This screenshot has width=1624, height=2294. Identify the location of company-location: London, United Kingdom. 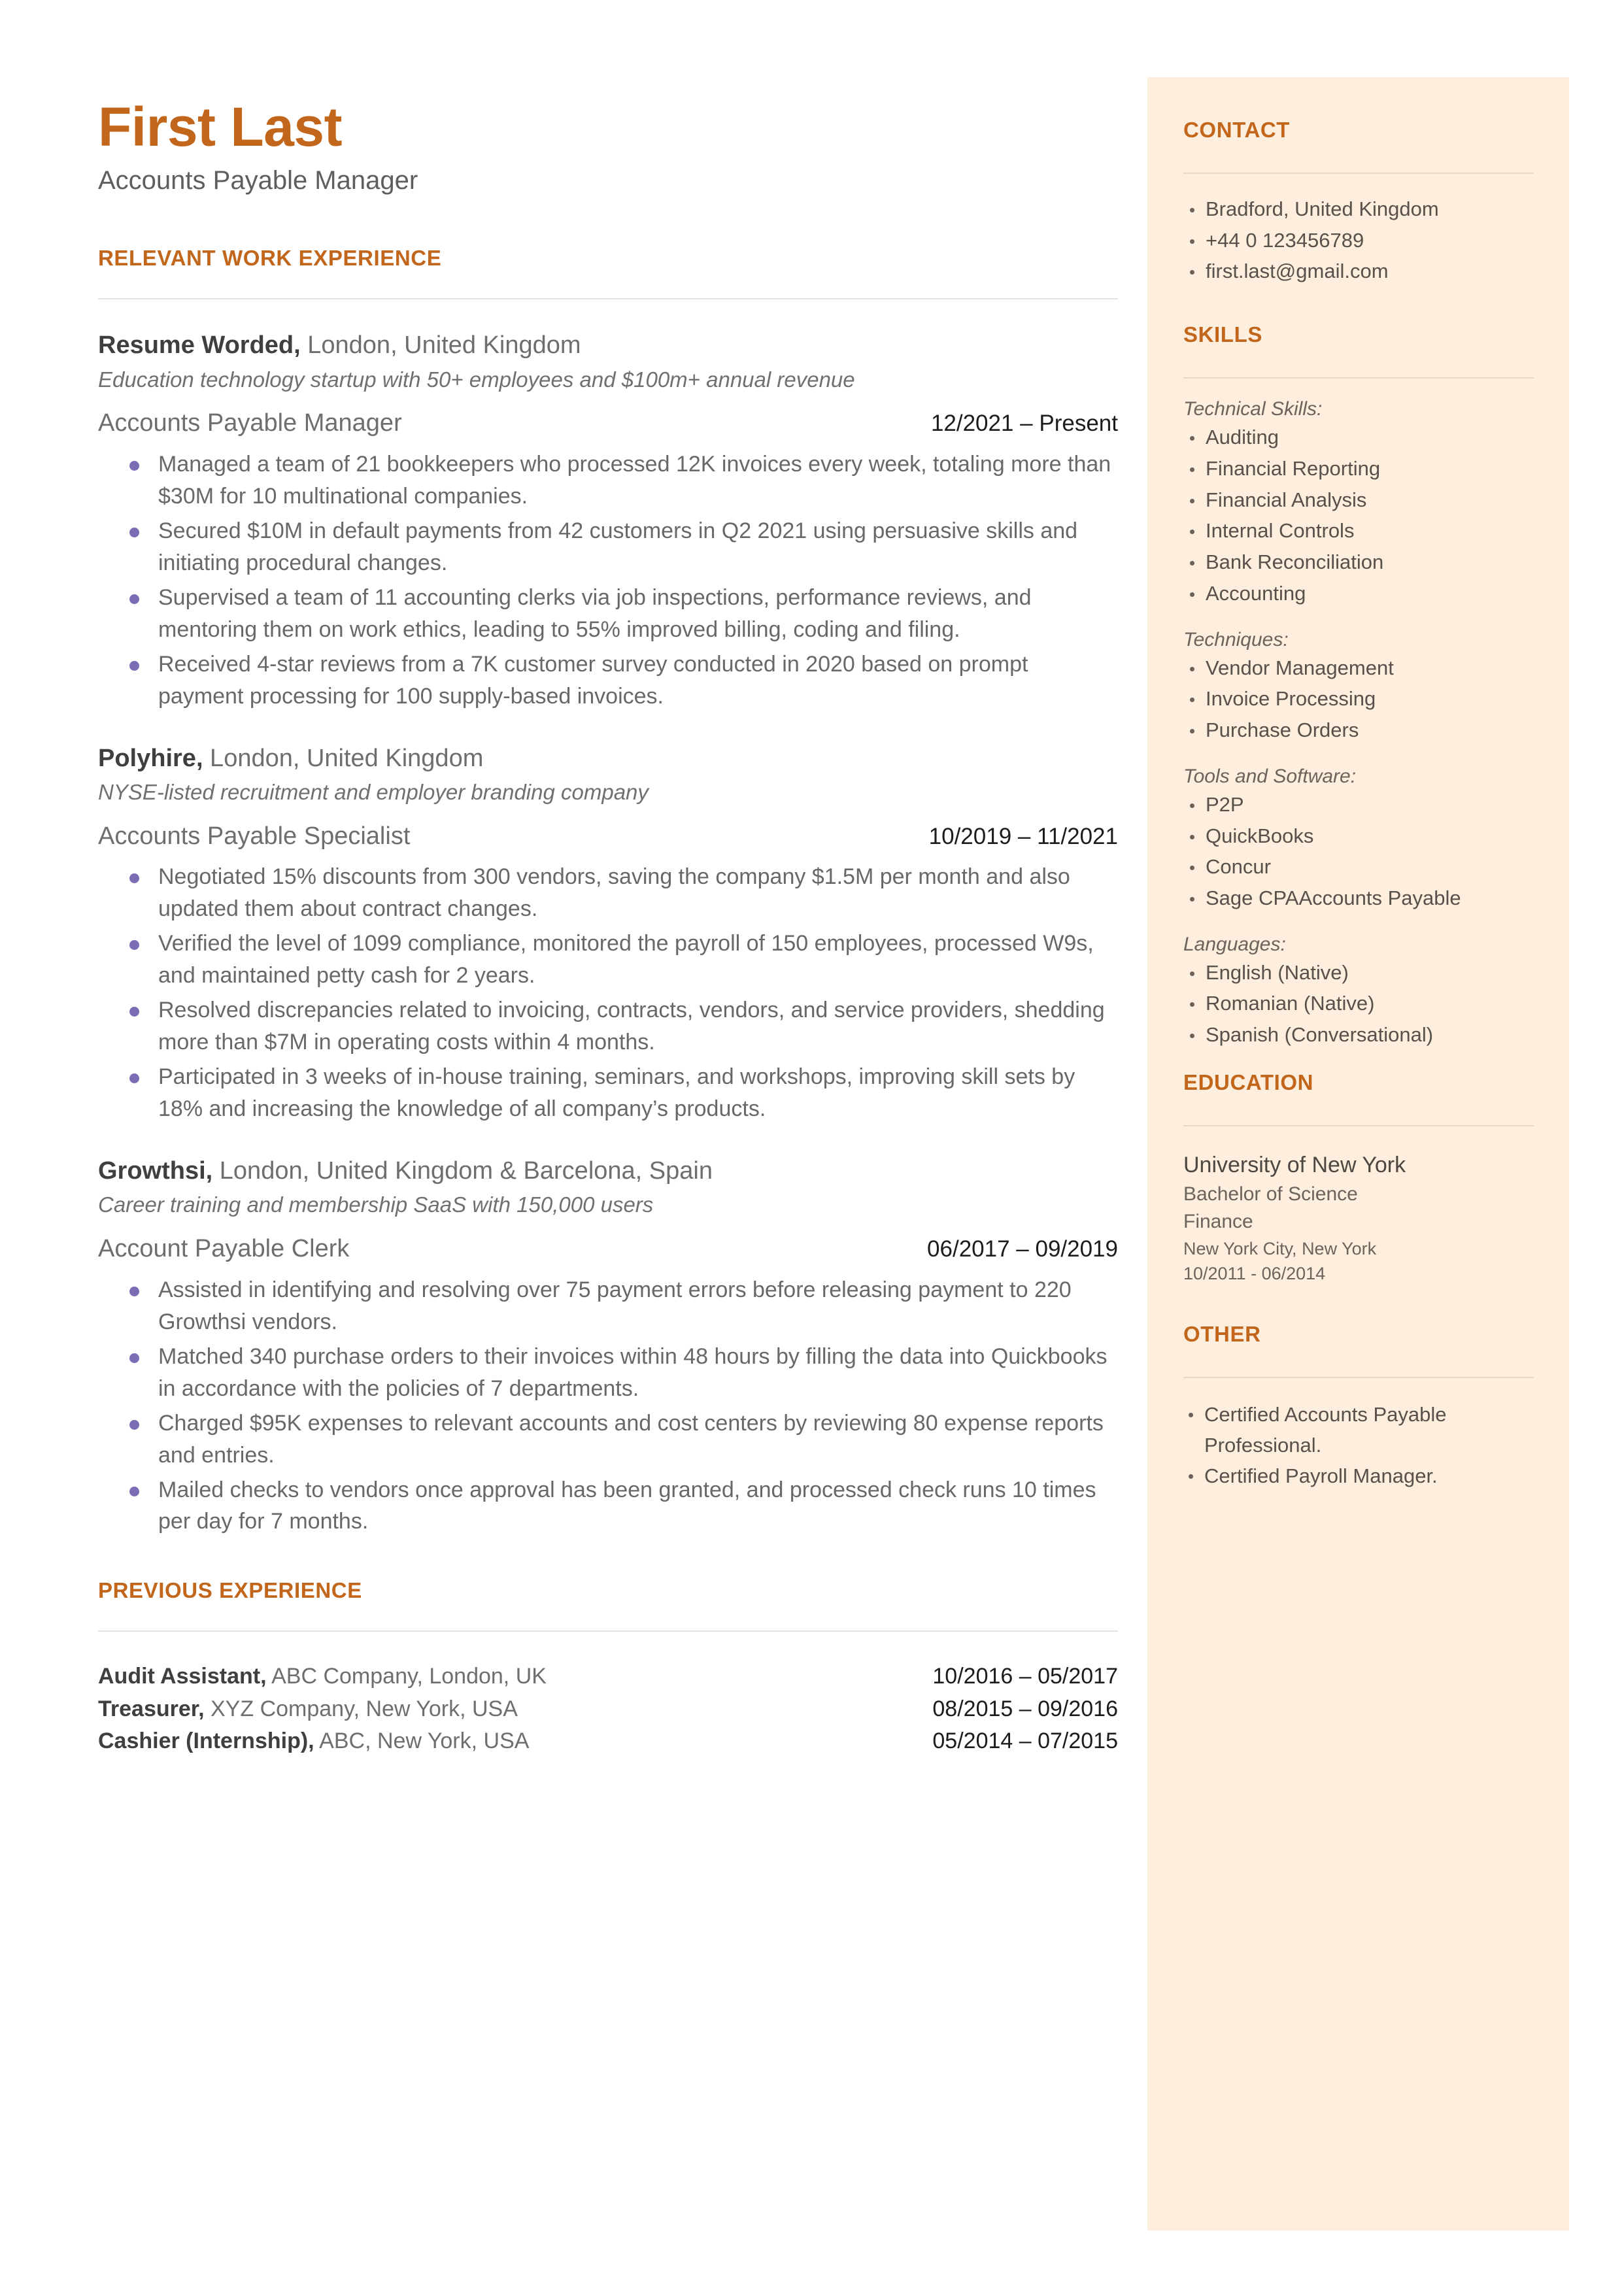
(343, 758).